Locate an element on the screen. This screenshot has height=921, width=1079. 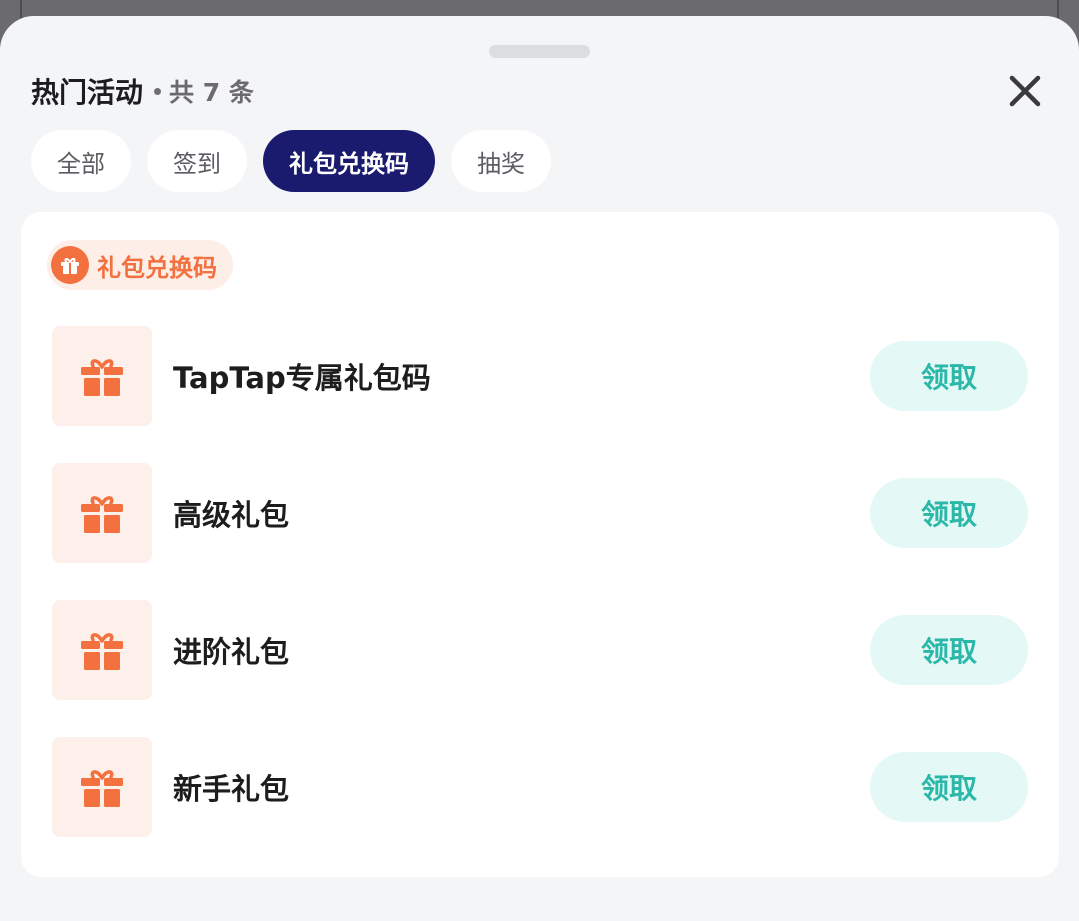
item-count: 共 7 条 is located at coordinates (211, 92).